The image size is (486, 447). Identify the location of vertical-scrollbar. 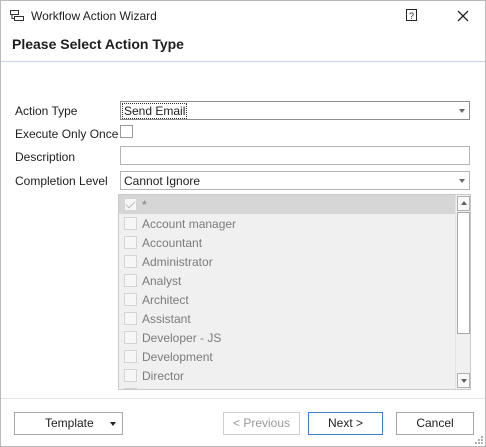
(462, 292).